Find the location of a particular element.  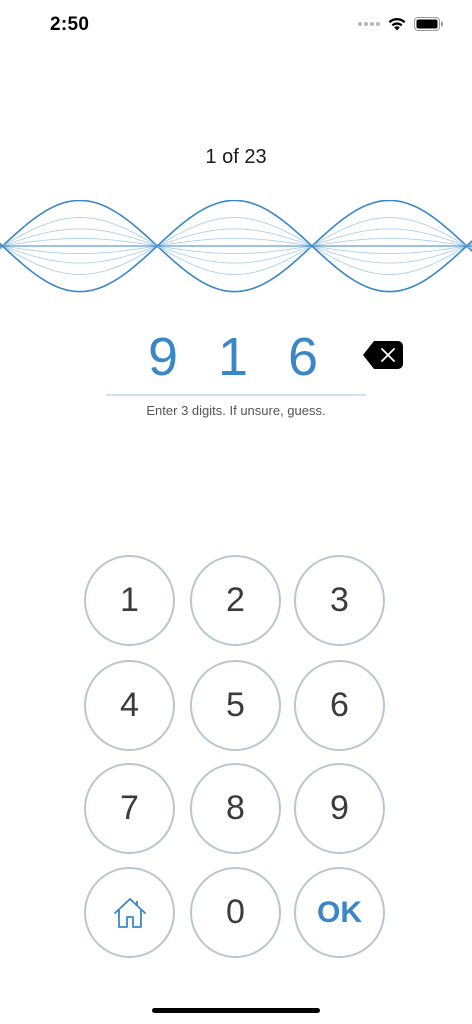

key-4: 4 is located at coordinates (129, 705).